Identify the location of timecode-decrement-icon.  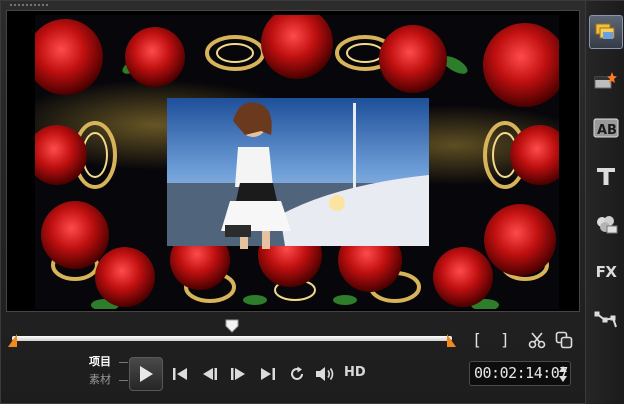
(563, 379).